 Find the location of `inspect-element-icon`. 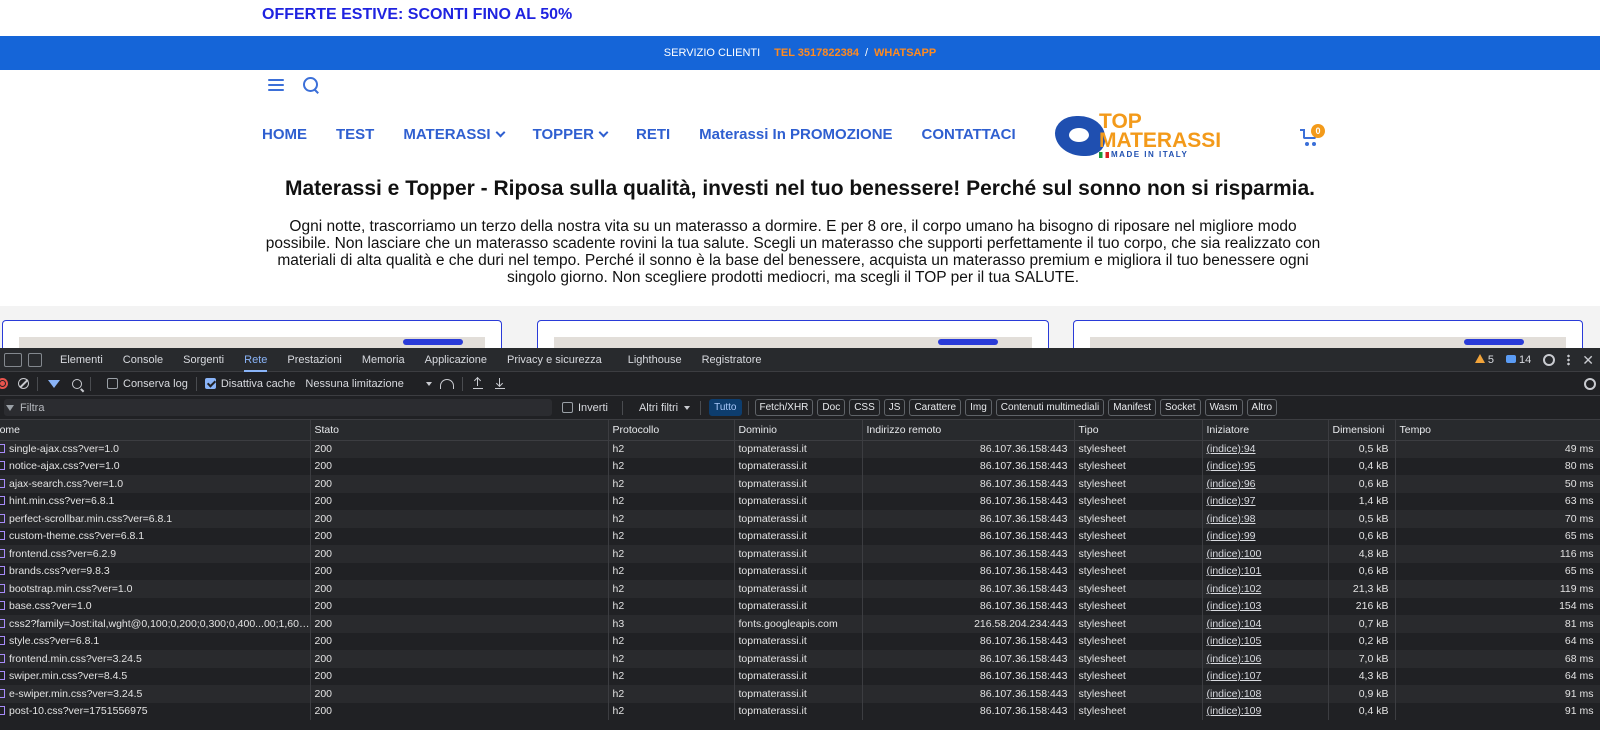

inspect-element-icon is located at coordinates (13, 359).